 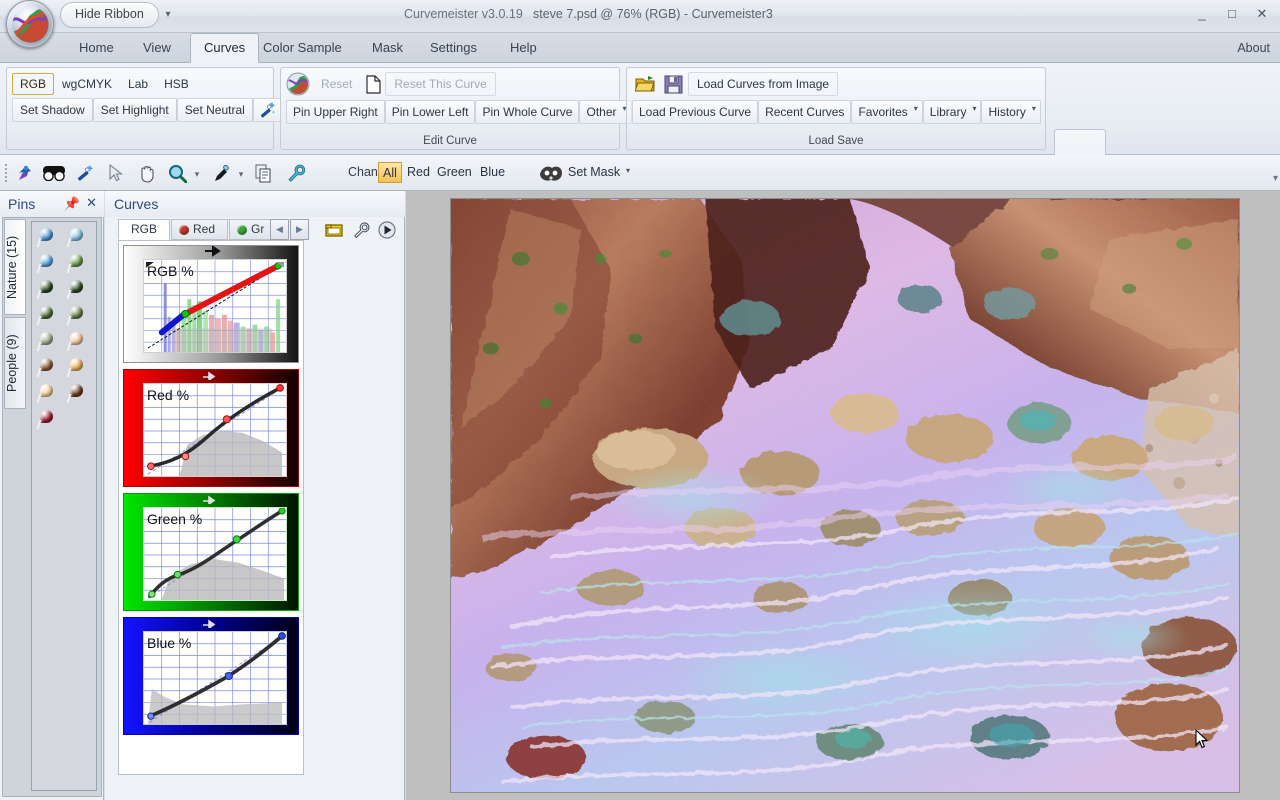 I want to click on tab-view: View, so click(x=157, y=48).